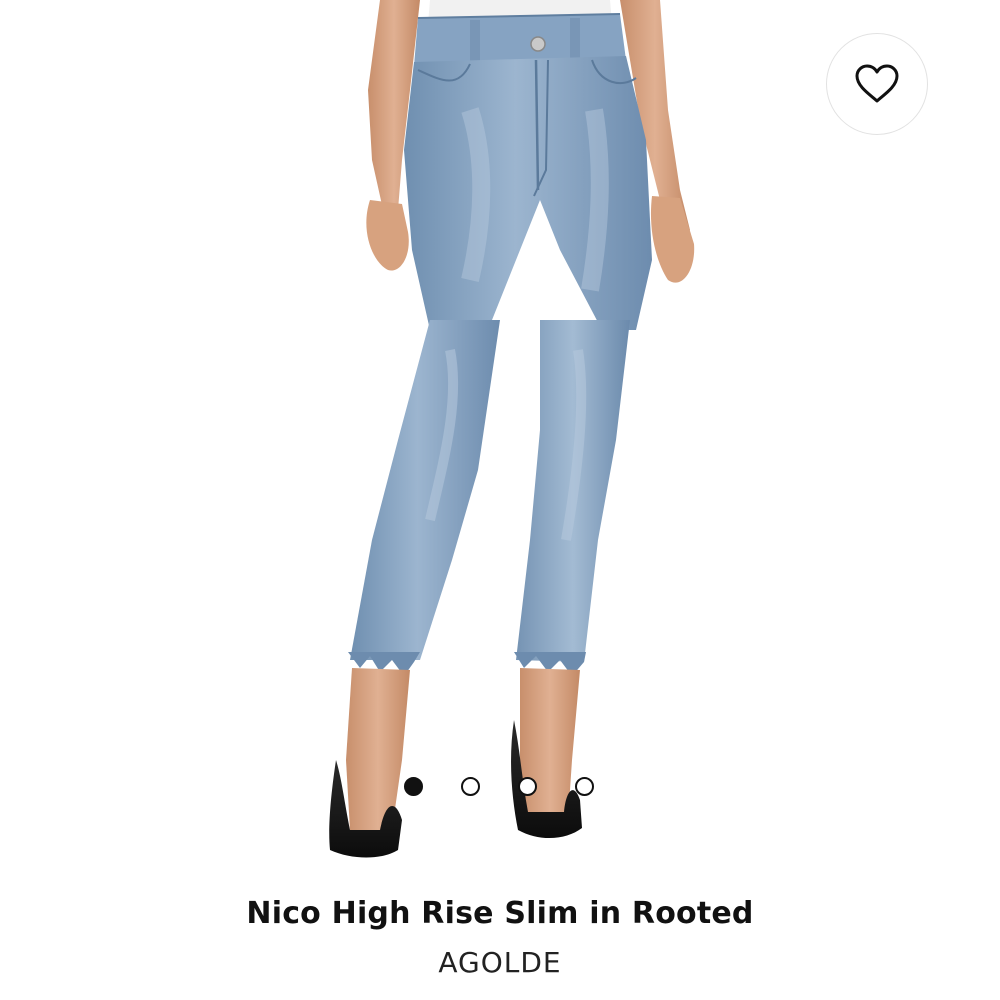 Image resolution: width=1000 pixels, height=1000 pixels. I want to click on product-title: Nico High Rise Slim in Rooted, so click(500, 913).